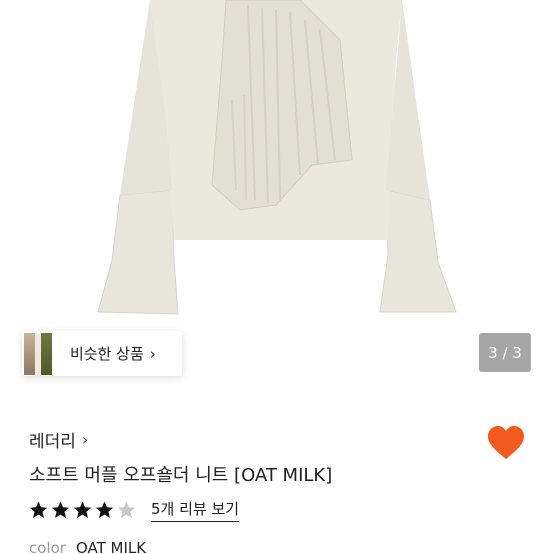  What do you see at coordinates (52, 442) in the screenshot?
I see `brand-name: 레더리` at bounding box center [52, 442].